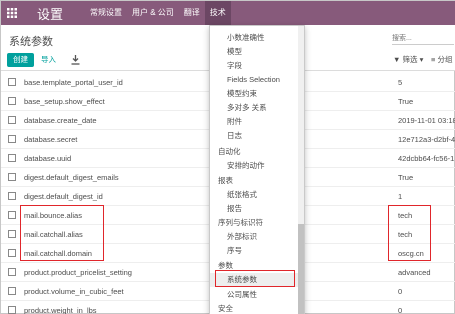 Image resolution: width=455 pixels, height=314 pixels. What do you see at coordinates (255, 66) in the screenshot?
I see `dropdown-item: 字段` at bounding box center [255, 66].